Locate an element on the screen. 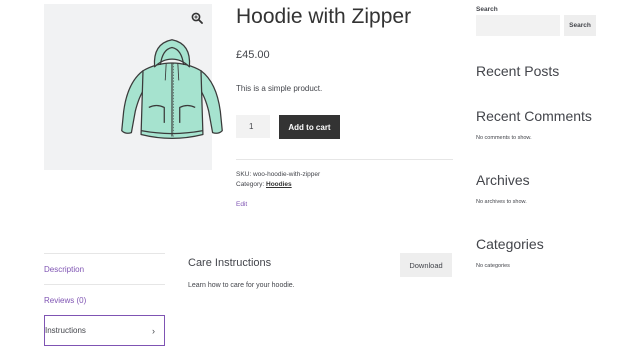  category-label: Category: is located at coordinates (250, 184).